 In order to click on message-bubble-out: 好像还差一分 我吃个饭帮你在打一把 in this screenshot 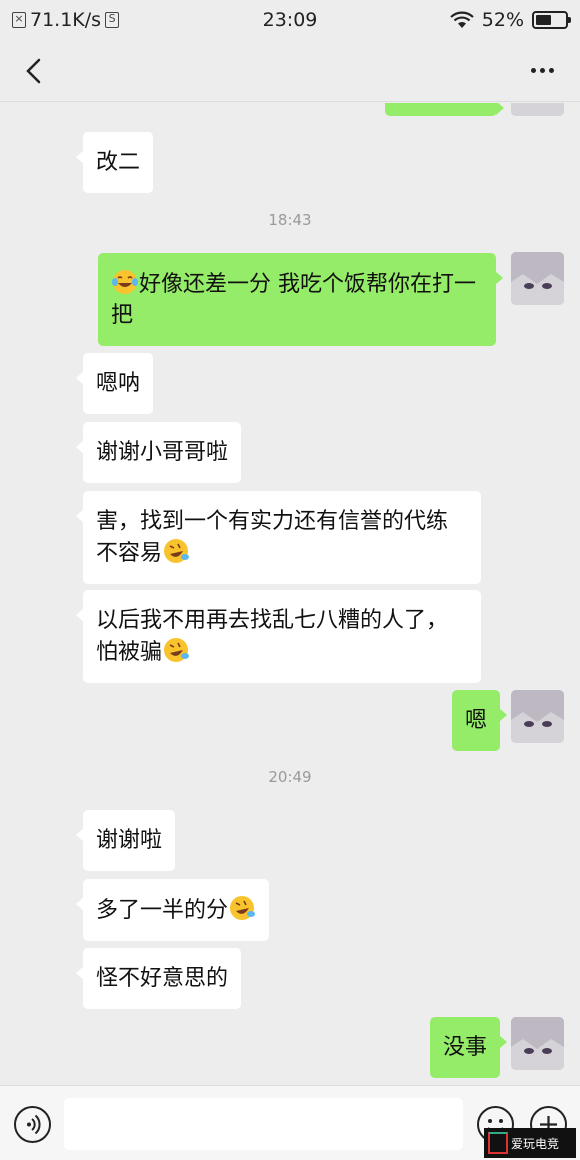, I will do `click(300, 299)`.